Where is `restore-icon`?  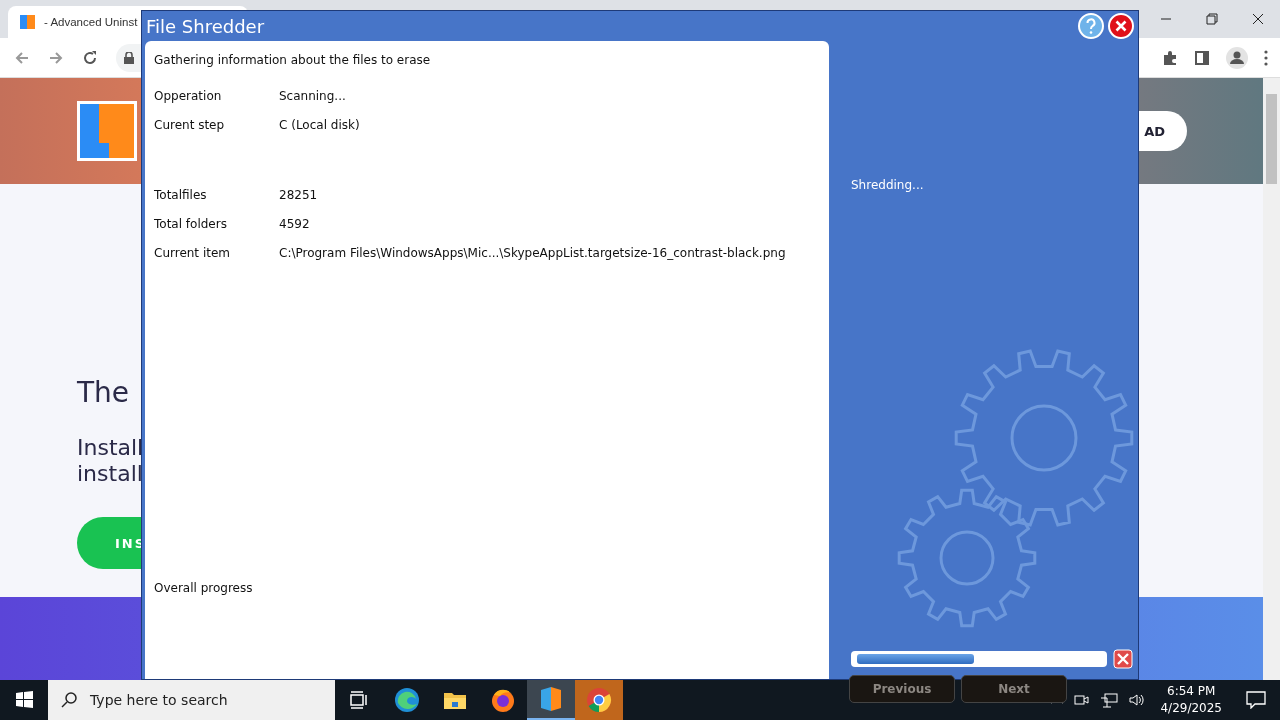
restore-icon is located at coordinates (1212, 19).